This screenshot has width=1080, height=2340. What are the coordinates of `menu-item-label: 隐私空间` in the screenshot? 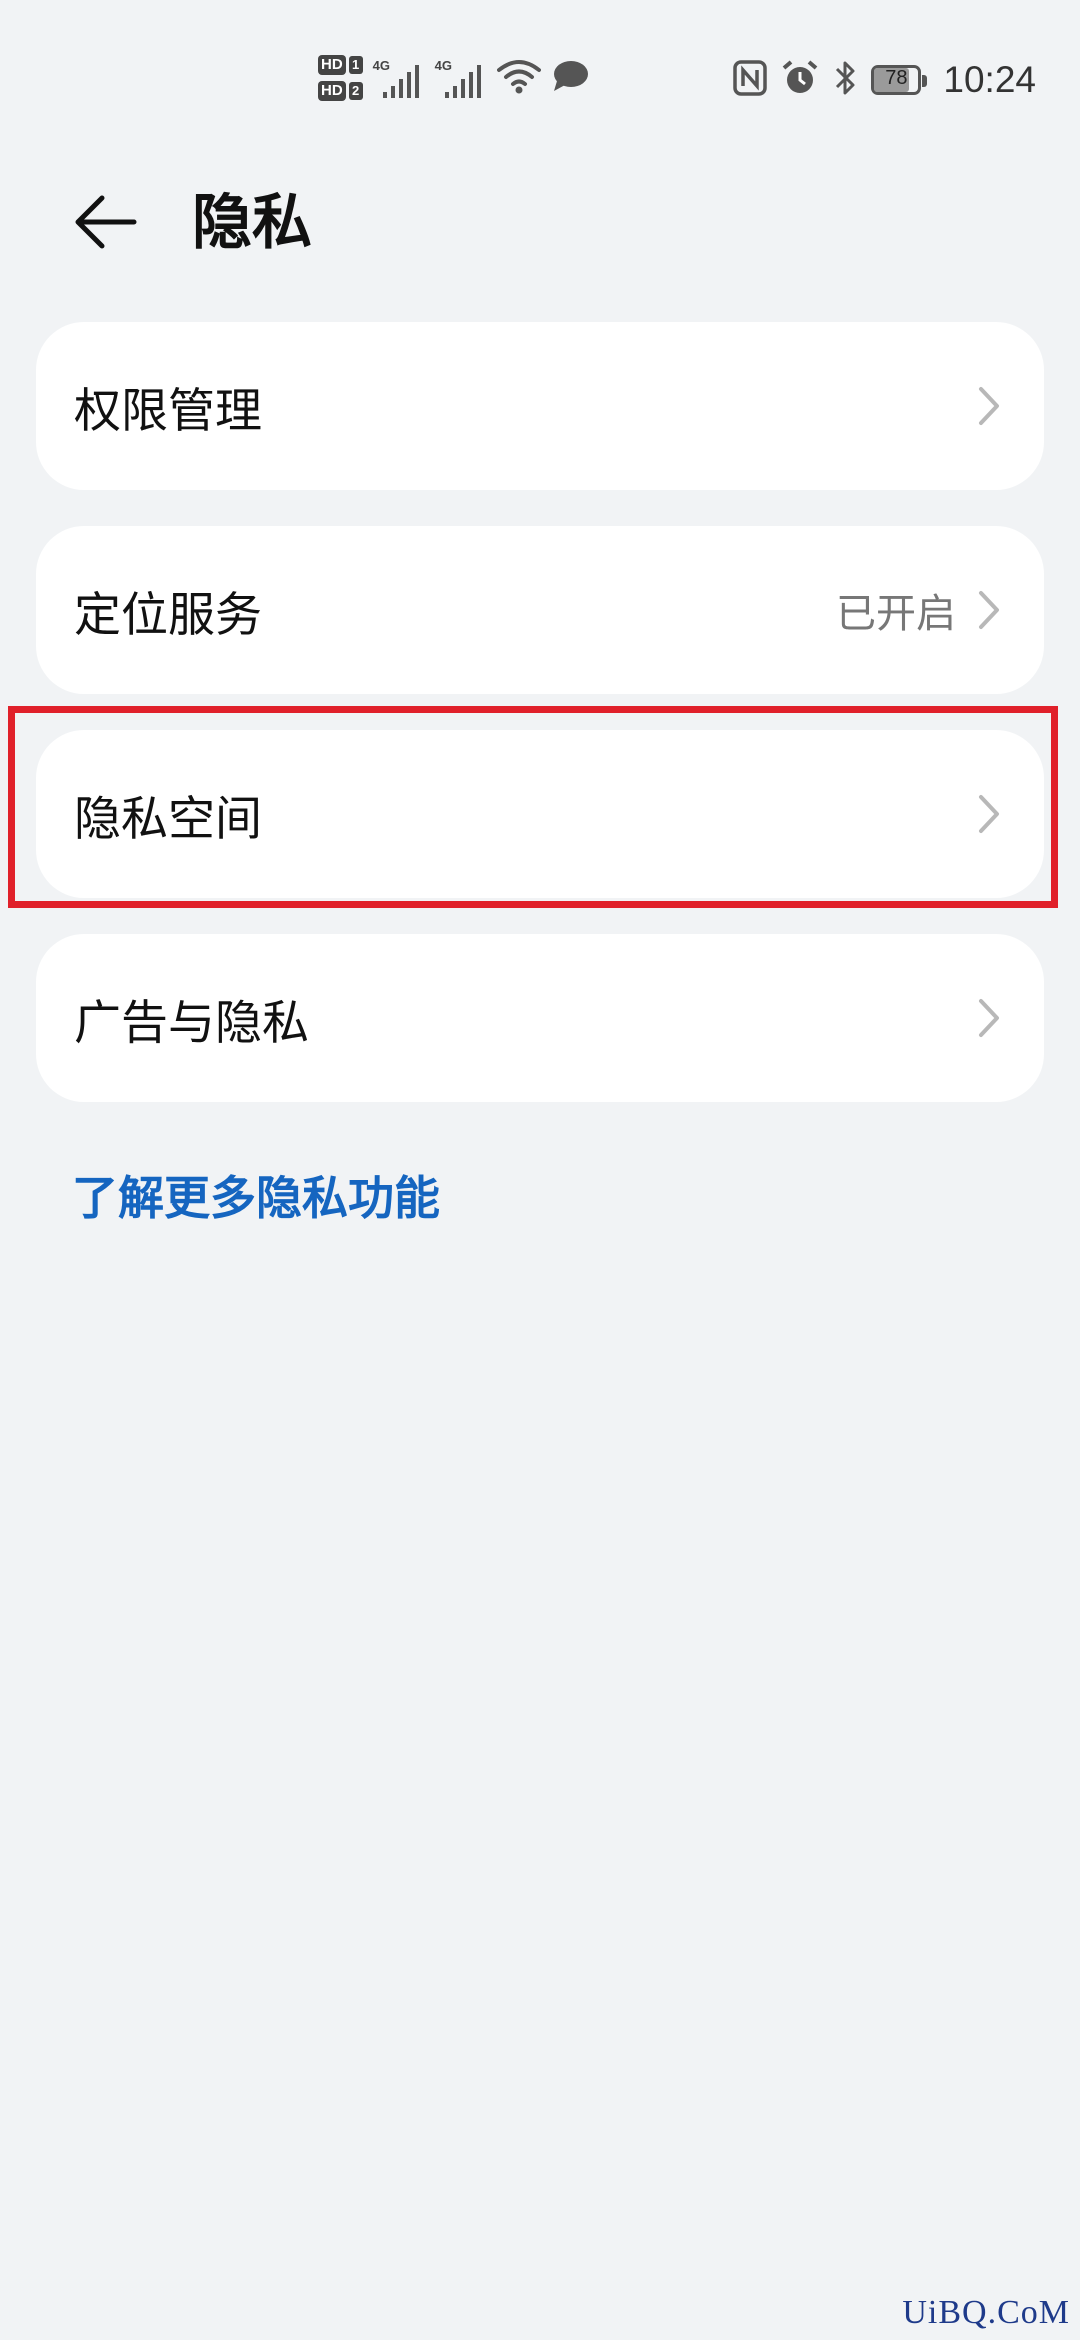 It's located at (168, 819).